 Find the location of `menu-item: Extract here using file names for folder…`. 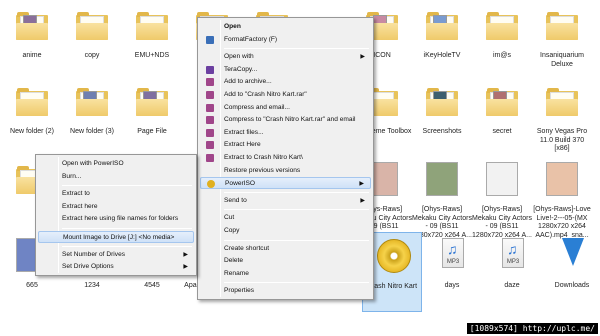

menu-item: Extract here using file names for folder… is located at coordinates (116, 219).